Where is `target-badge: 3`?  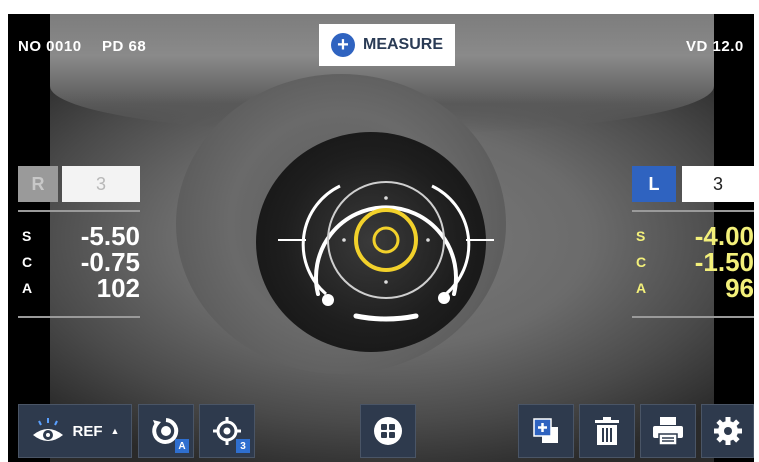
target-badge: 3 is located at coordinates (243, 446).